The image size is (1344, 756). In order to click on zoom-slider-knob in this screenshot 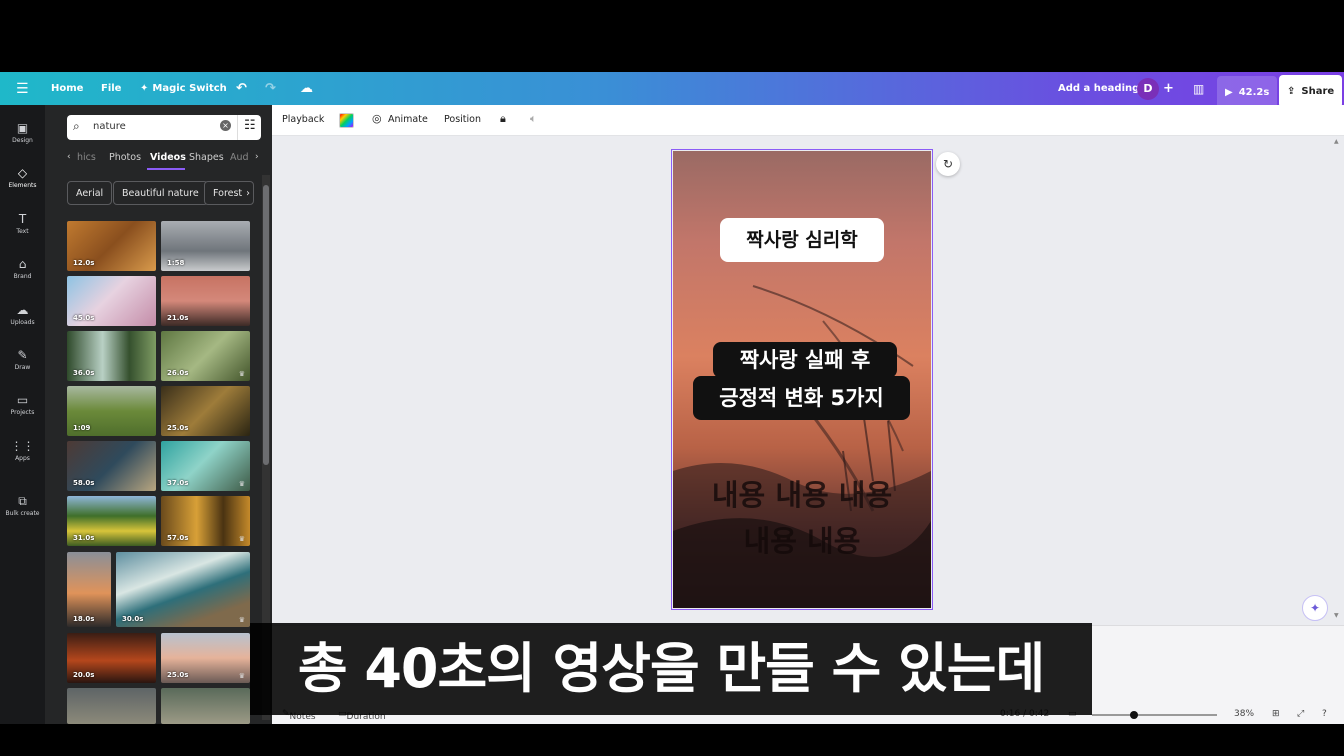, I will do `click(1134, 715)`.